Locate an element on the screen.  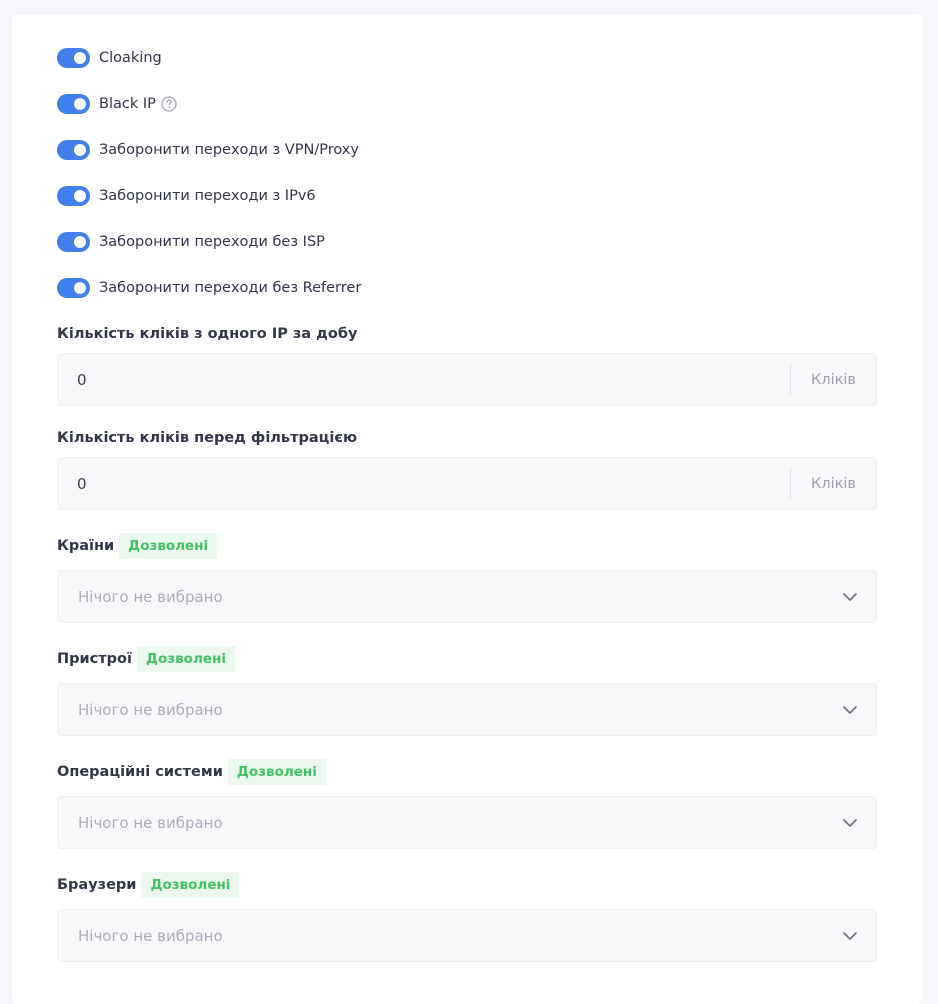
devices-label: Пристрої Дозволені is located at coordinates (146, 659).